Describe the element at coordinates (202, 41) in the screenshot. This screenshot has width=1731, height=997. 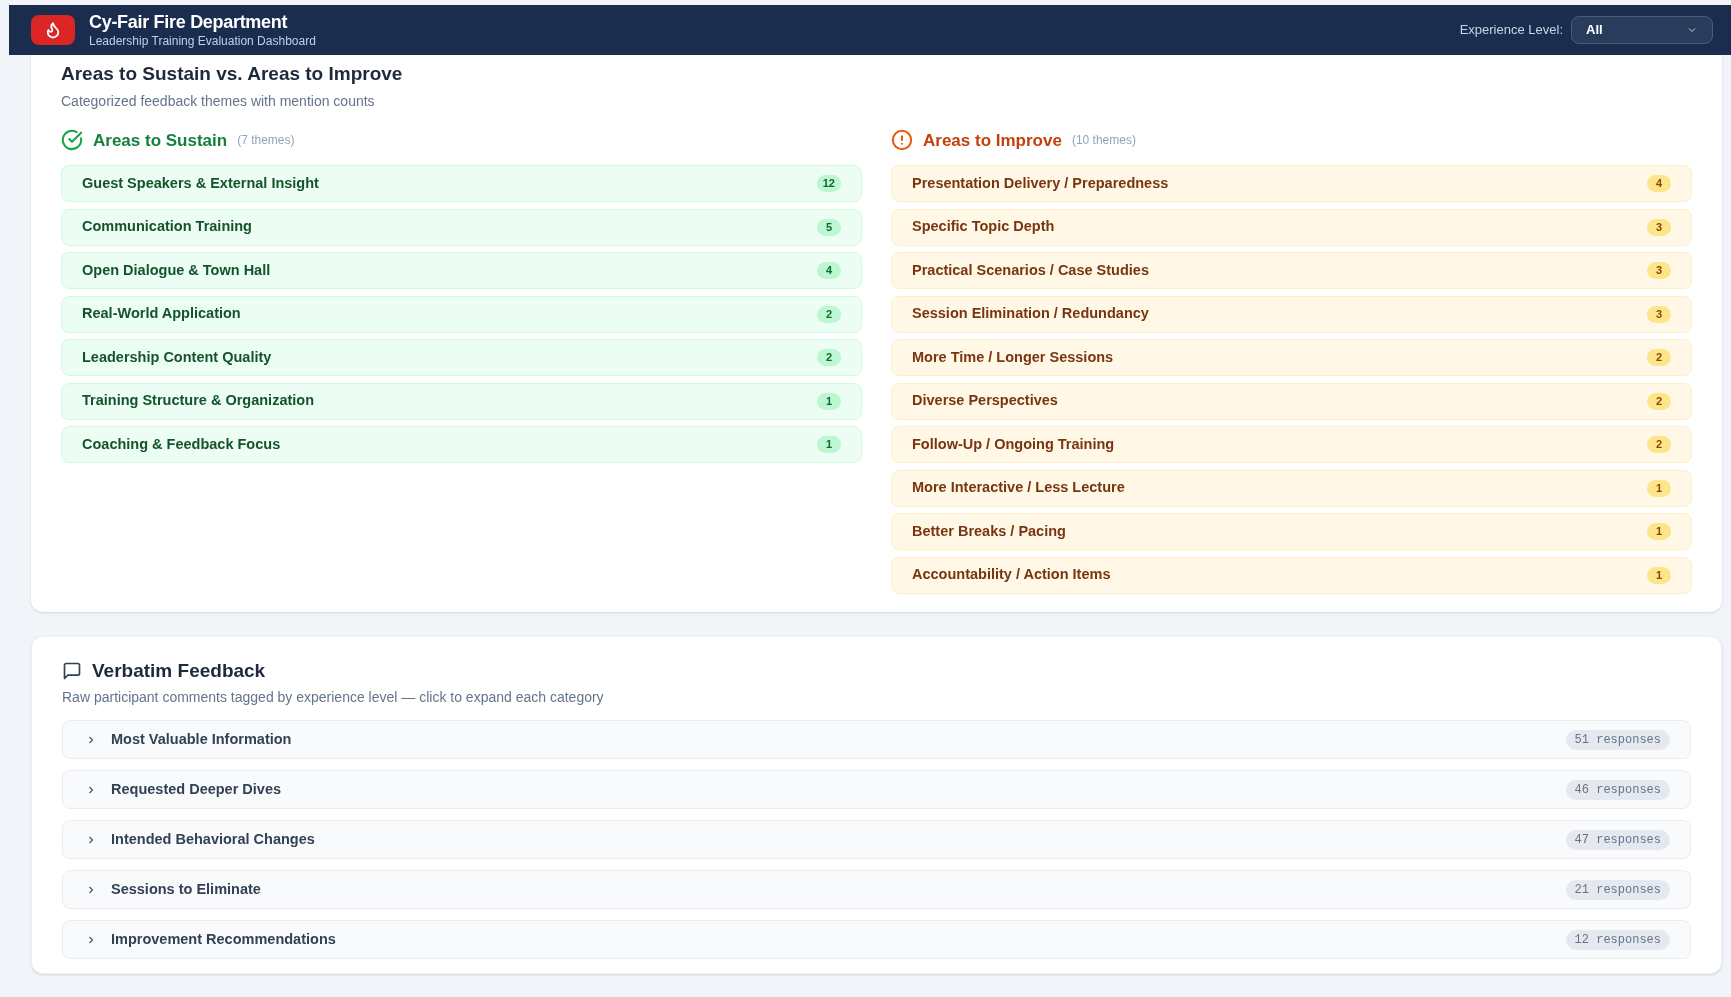
I see `app-subtitle: Leadership Training Evaluation Dashboard` at that location.